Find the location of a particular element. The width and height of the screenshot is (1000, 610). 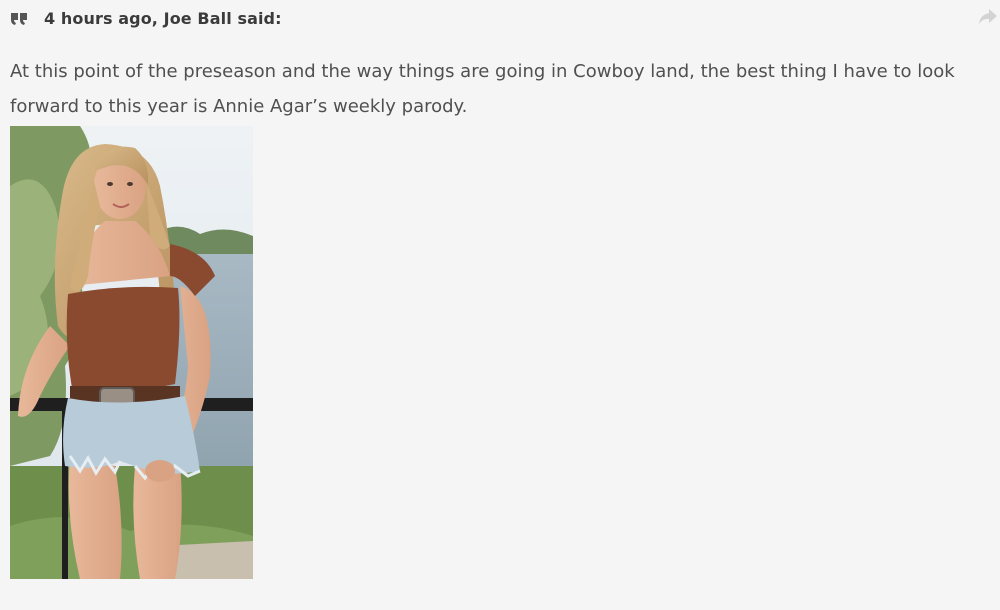

quote-header: 4 hours ago, Joe Ball said: is located at coordinates (146, 18).